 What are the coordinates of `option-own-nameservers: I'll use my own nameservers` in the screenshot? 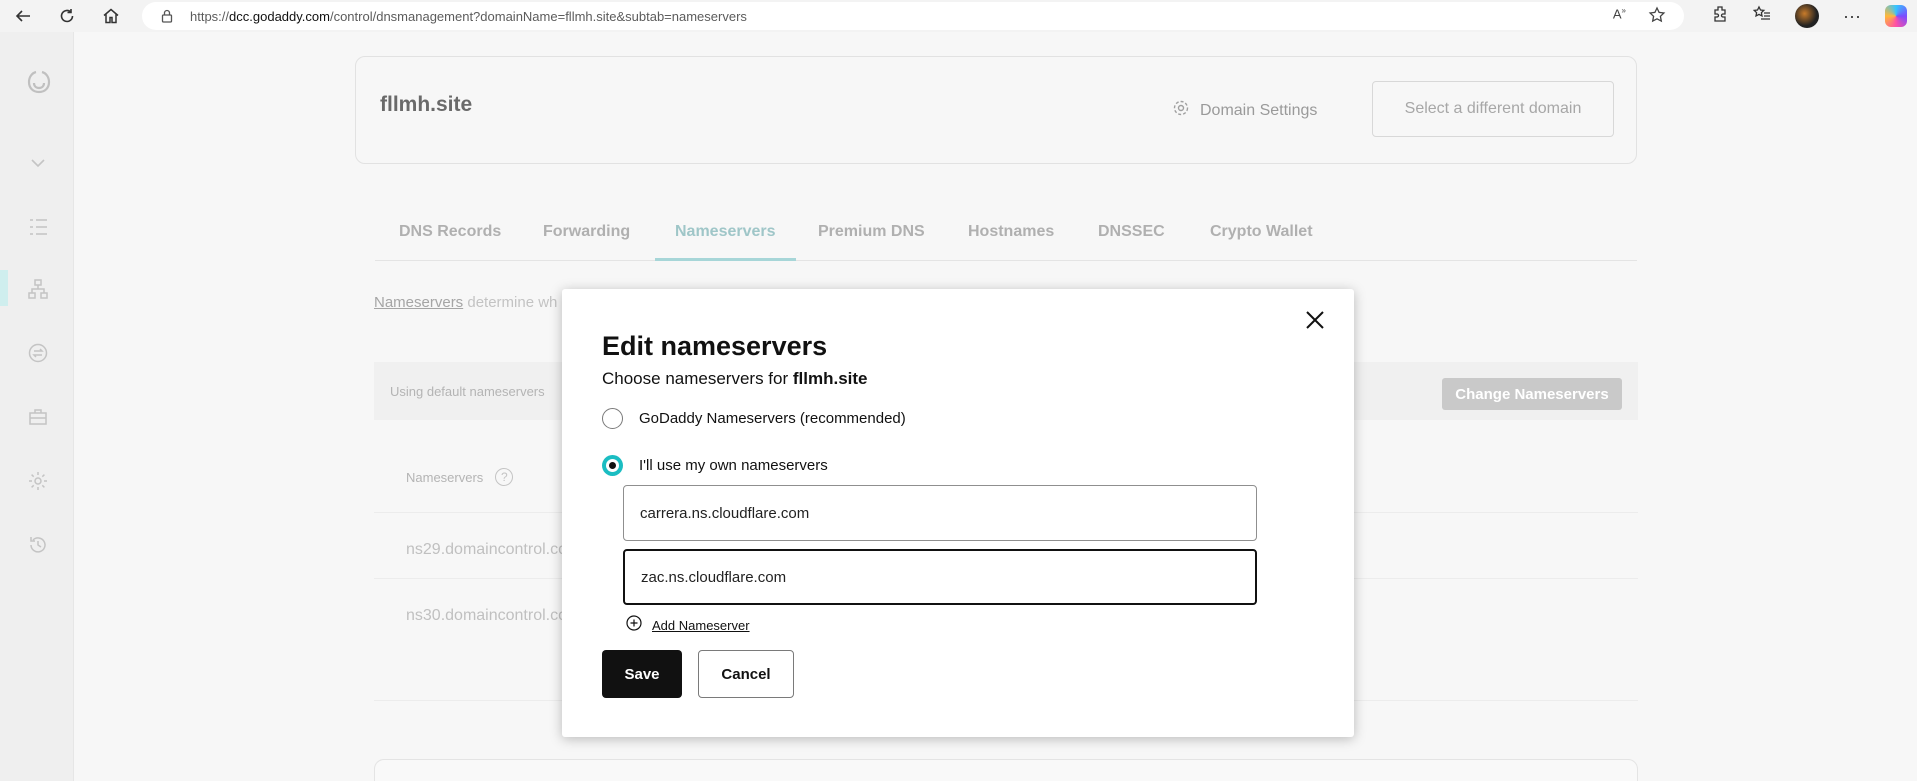 It's located at (715, 465).